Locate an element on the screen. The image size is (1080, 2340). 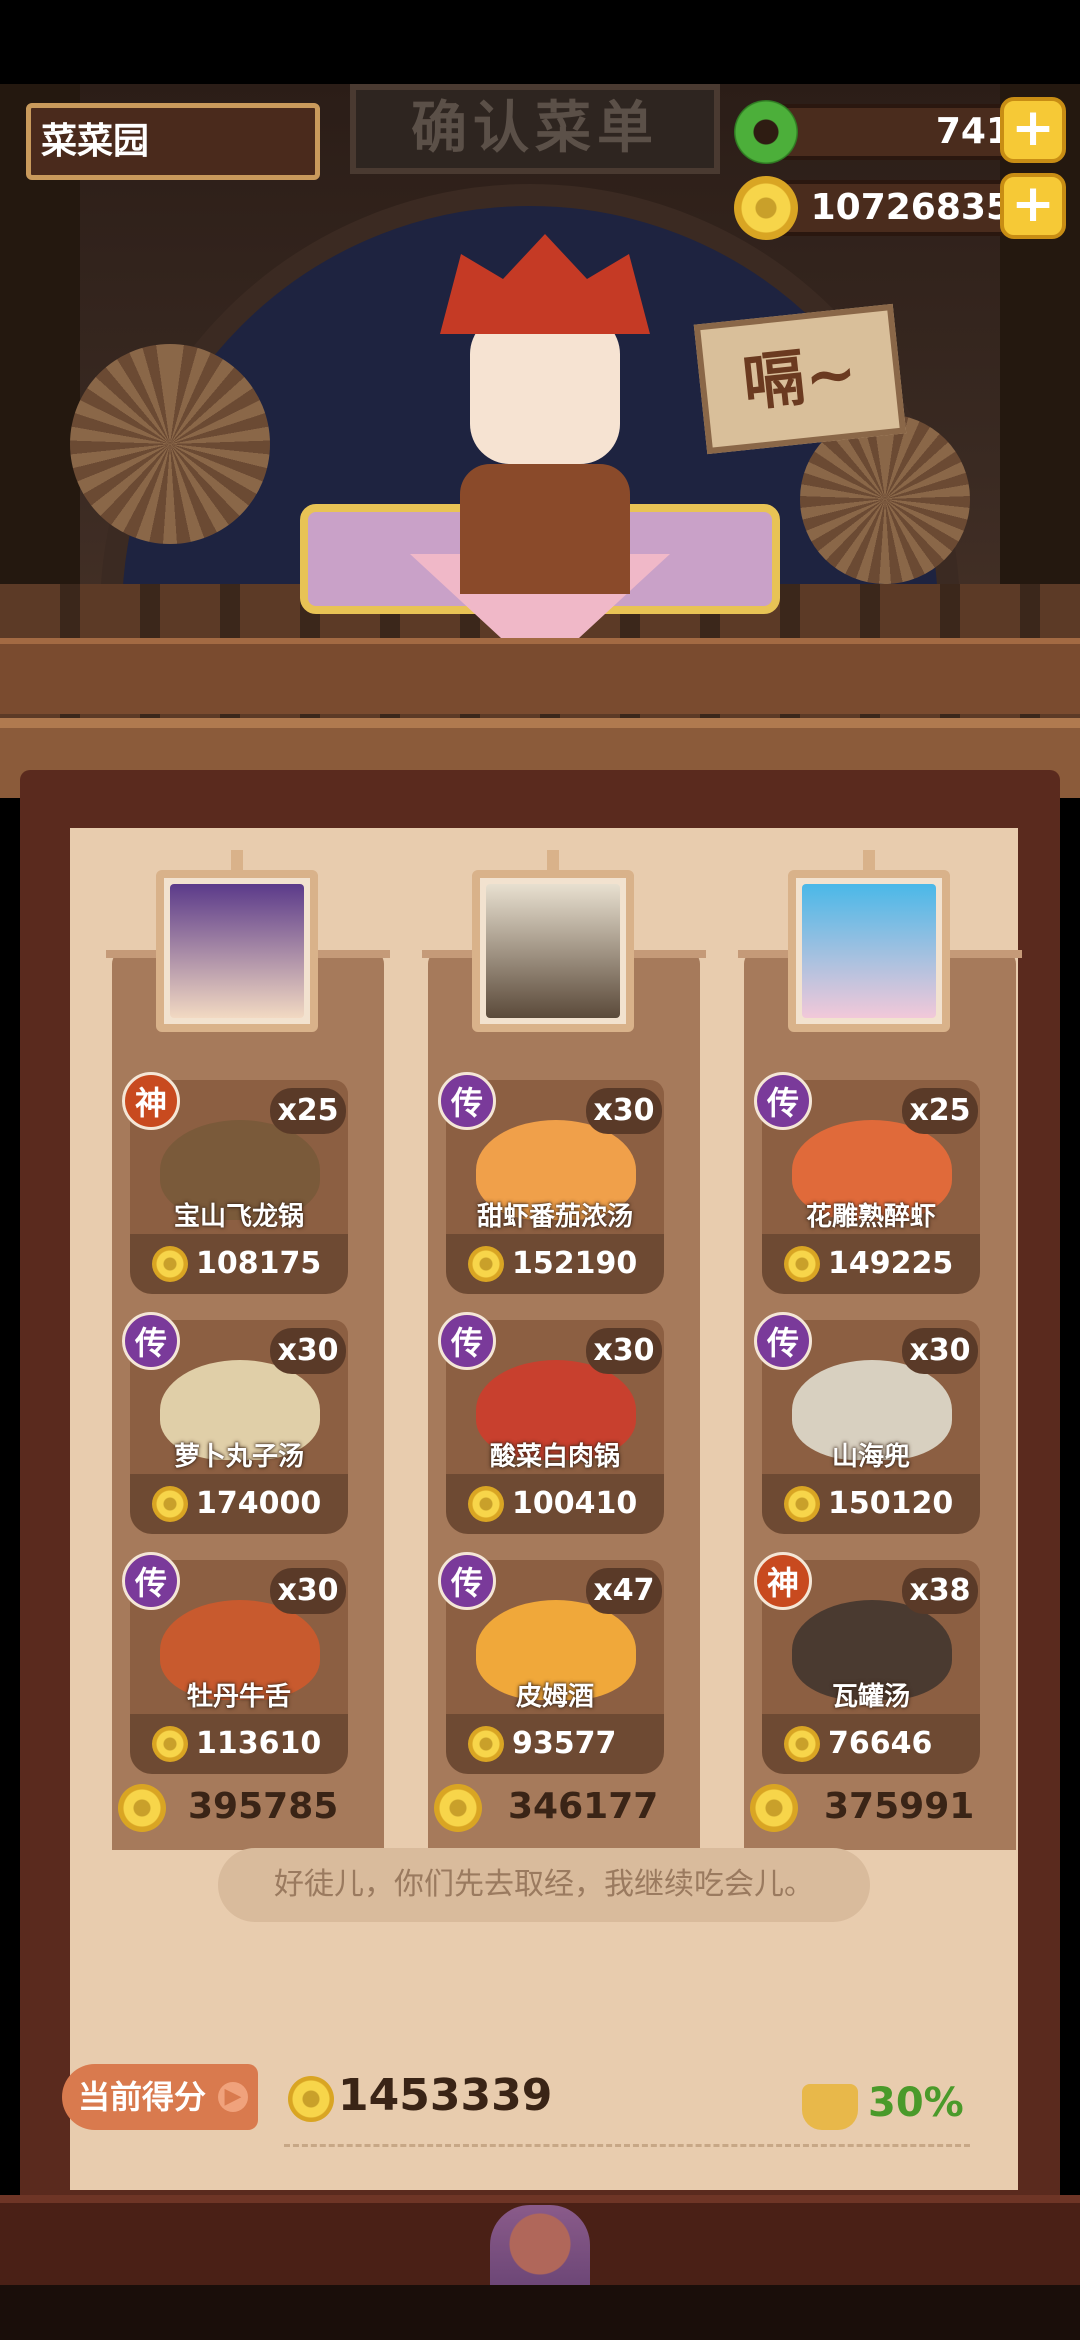
dish-price: 108175 is located at coordinates (259, 1263).